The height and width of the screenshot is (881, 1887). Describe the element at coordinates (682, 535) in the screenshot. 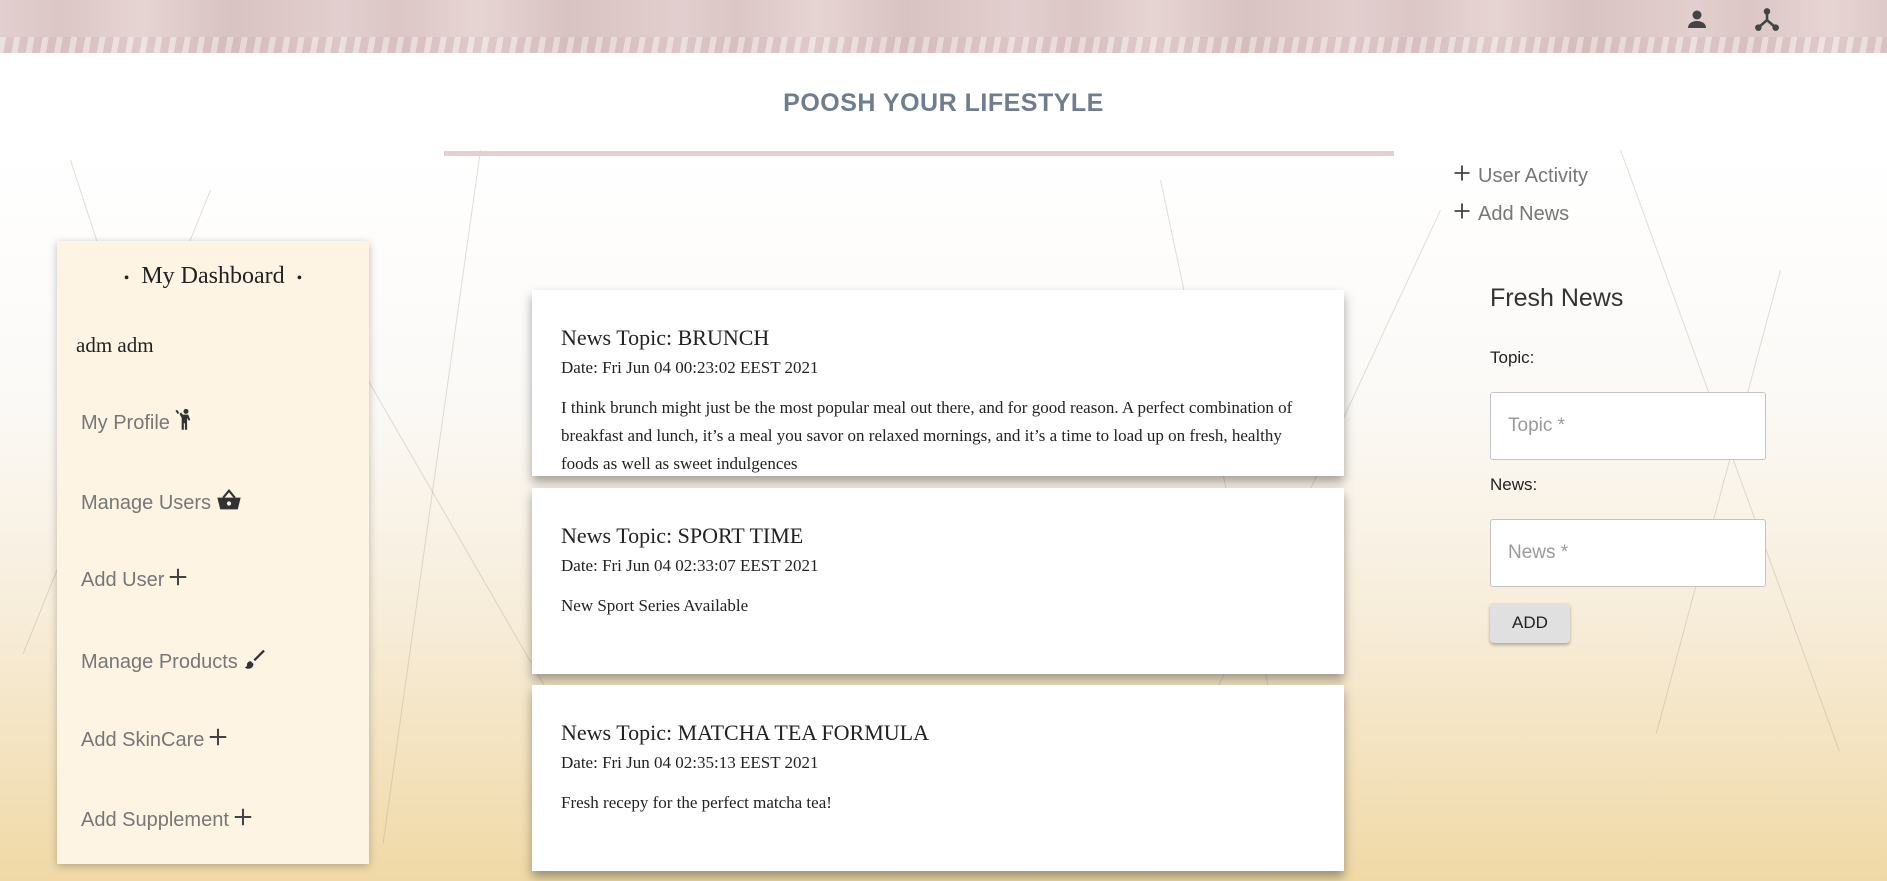

I see `news-topic: News Topic: SPORT TIME` at that location.